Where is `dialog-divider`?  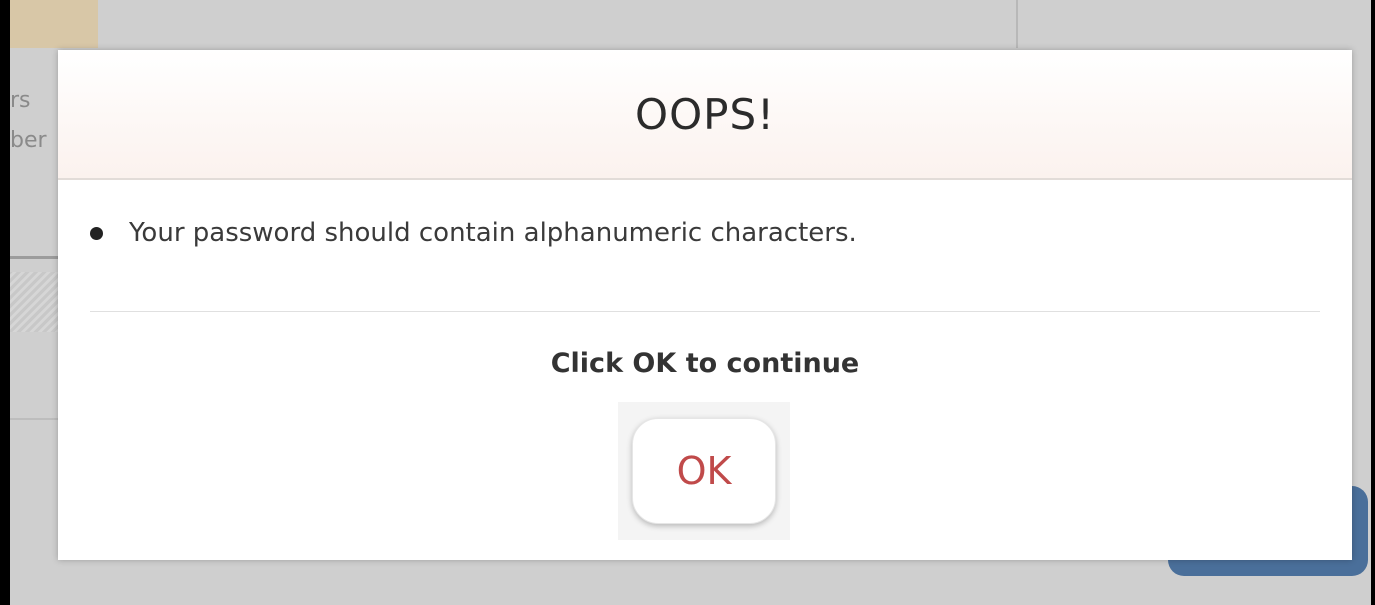 dialog-divider is located at coordinates (705, 311).